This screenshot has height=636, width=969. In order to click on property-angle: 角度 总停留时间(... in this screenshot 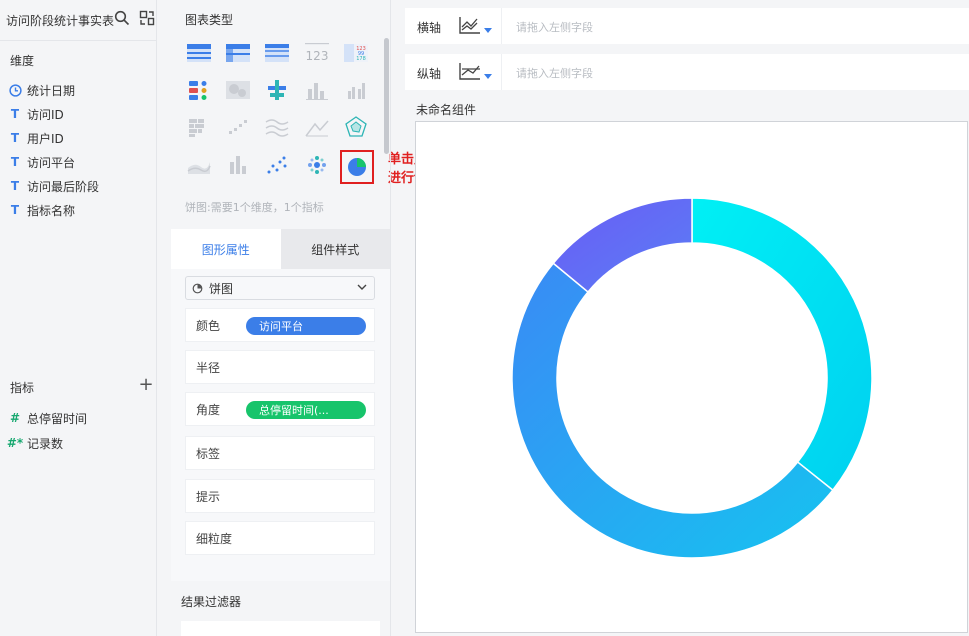, I will do `click(280, 409)`.